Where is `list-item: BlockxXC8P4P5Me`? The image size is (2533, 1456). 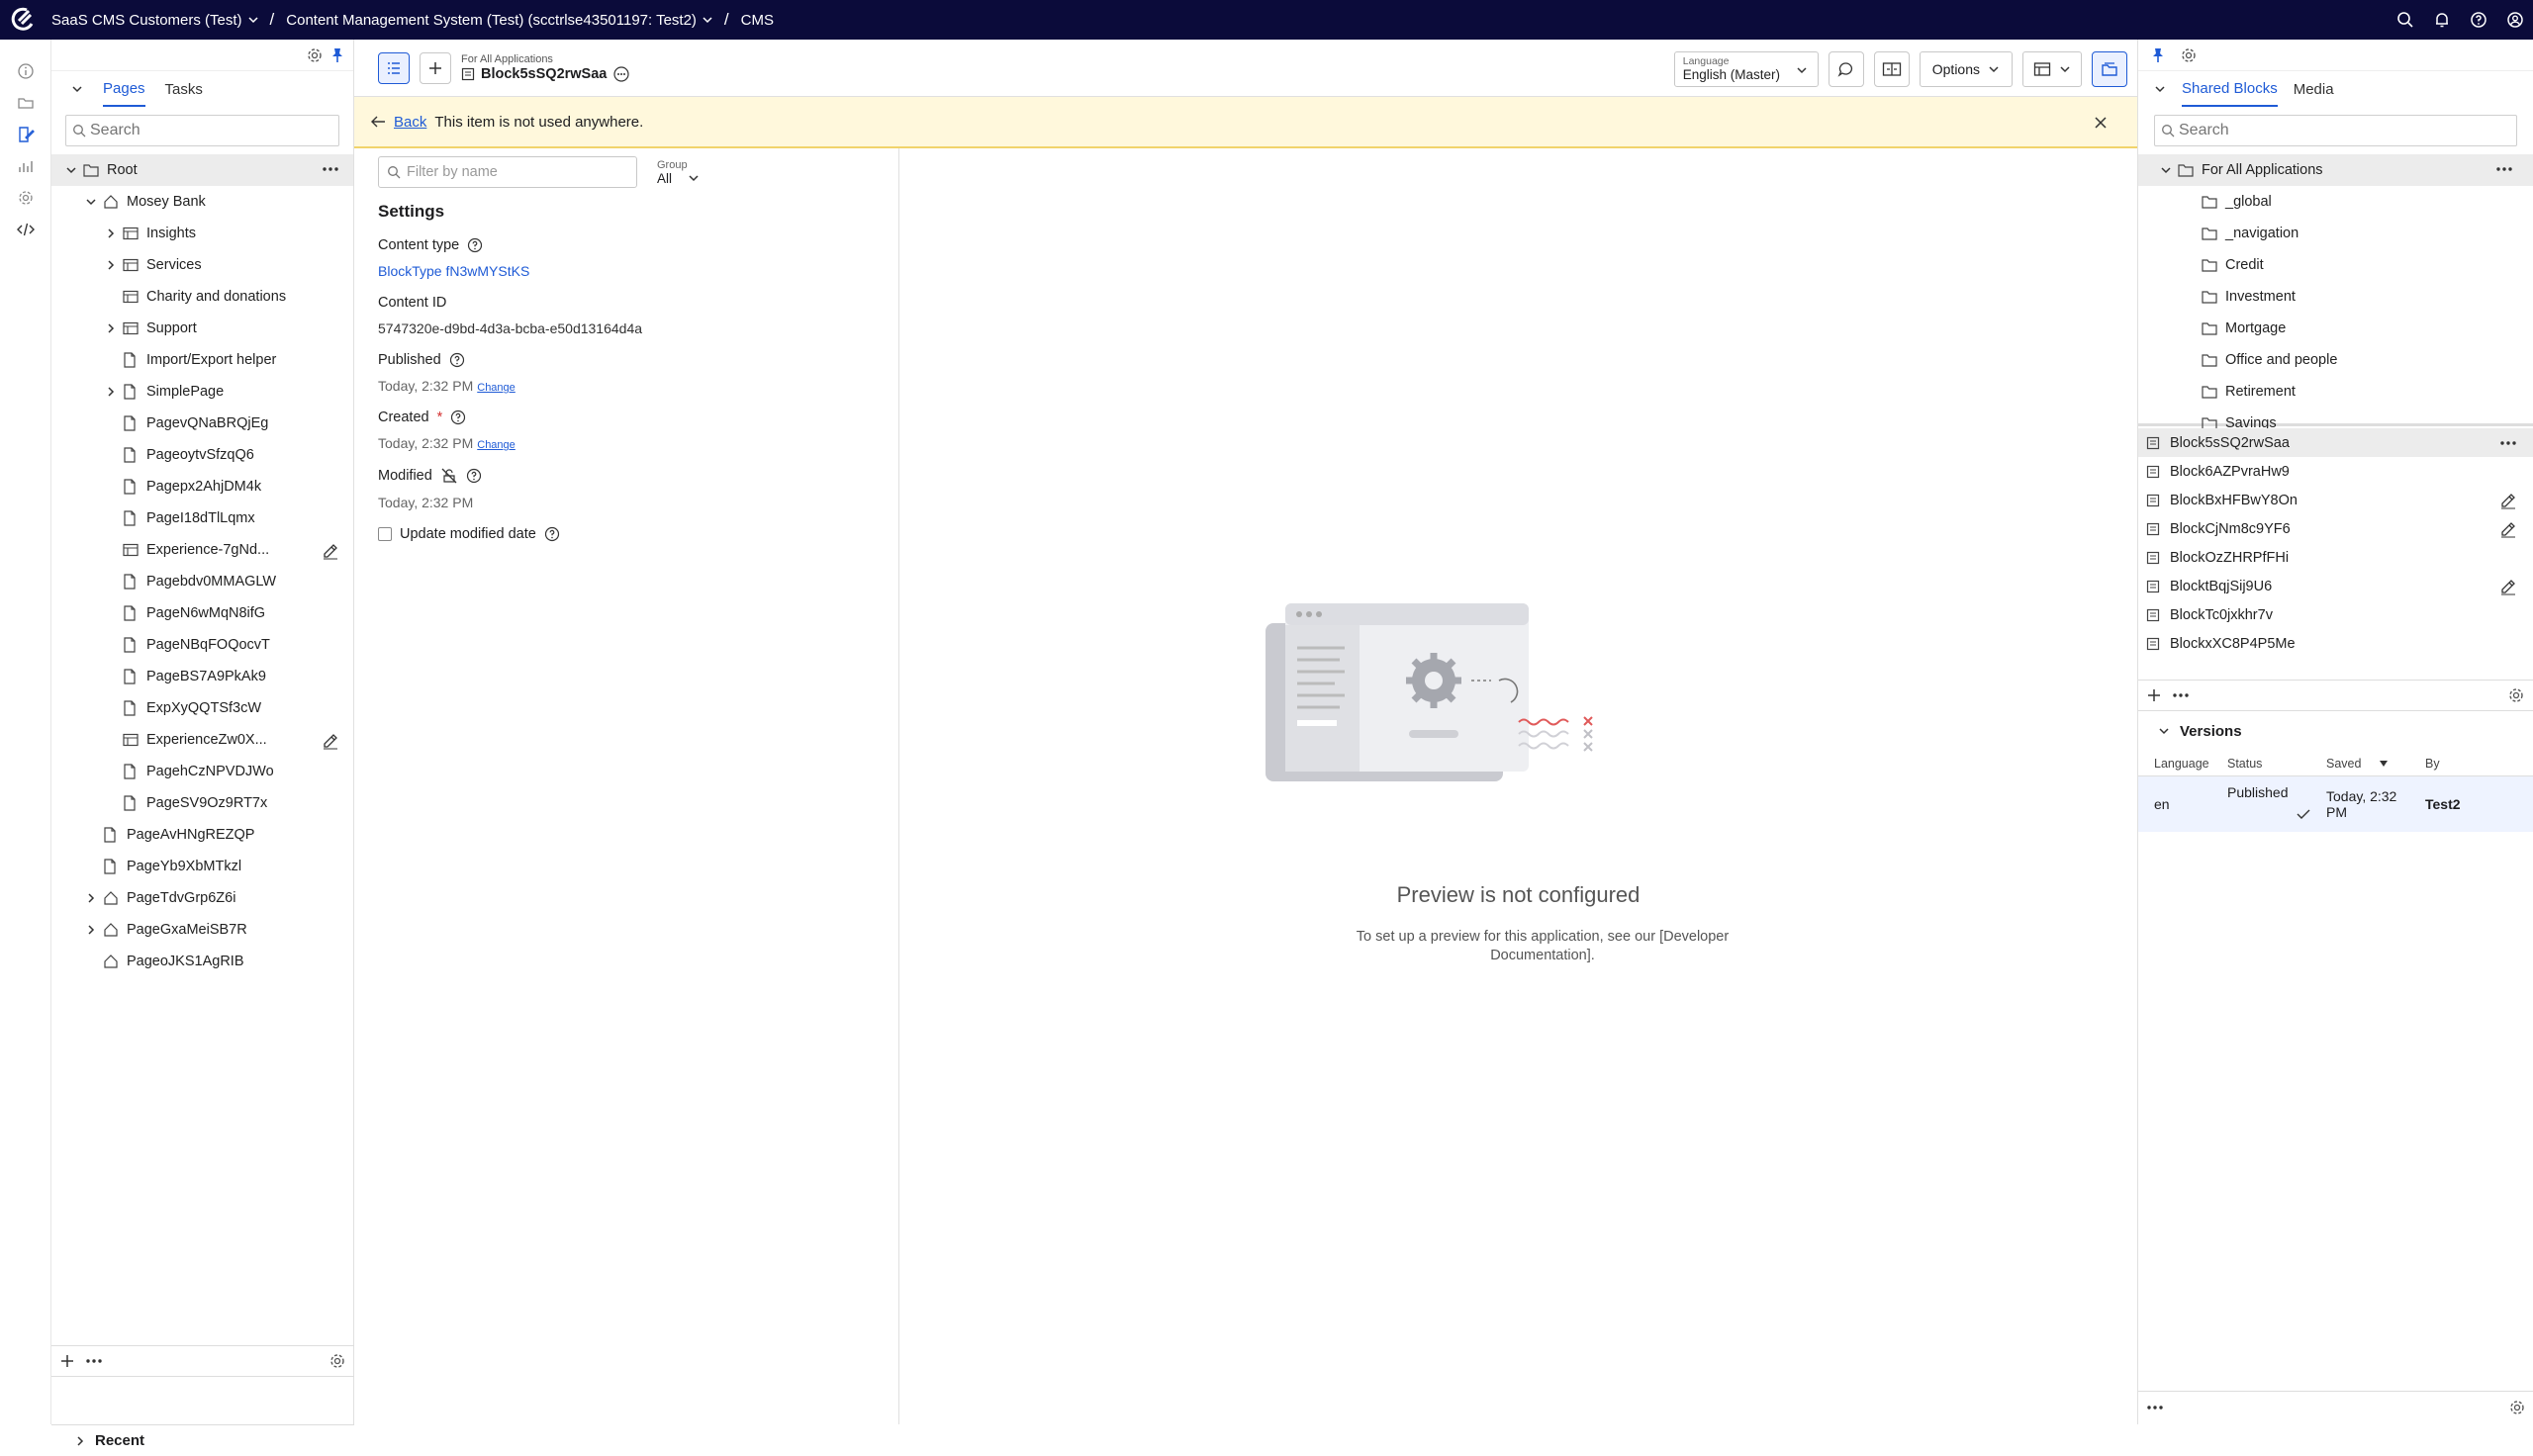 list-item: BlockxXC8P4P5Me is located at coordinates (2336, 643).